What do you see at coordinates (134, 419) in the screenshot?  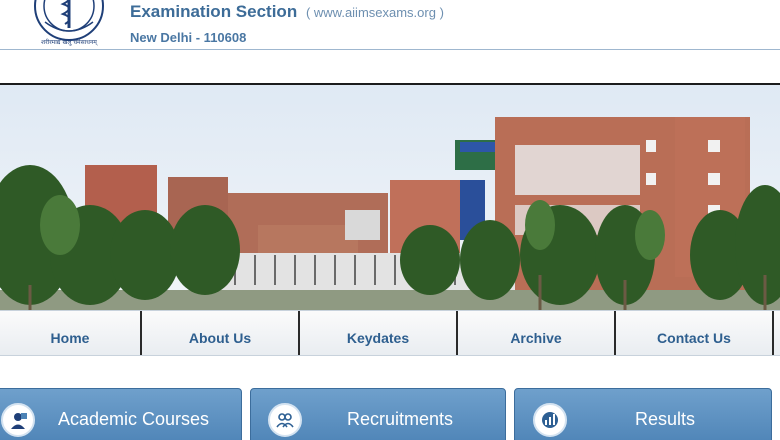 I see `academic-courses-label: Academic Courses` at bounding box center [134, 419].